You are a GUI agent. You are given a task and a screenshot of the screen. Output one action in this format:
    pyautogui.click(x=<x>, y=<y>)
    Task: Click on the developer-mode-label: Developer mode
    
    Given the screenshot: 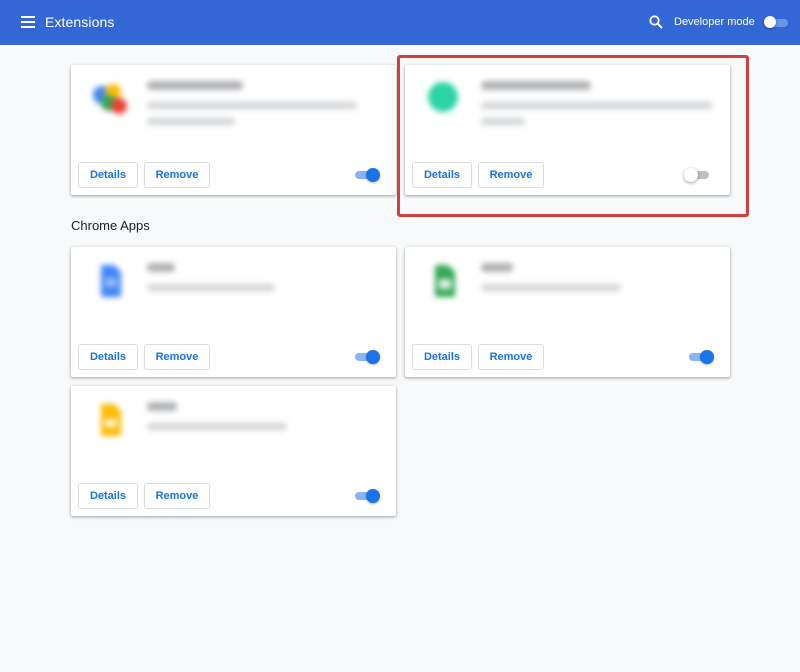 What is the action you would take?
    pyautogui.click(x=714, y=22)
    